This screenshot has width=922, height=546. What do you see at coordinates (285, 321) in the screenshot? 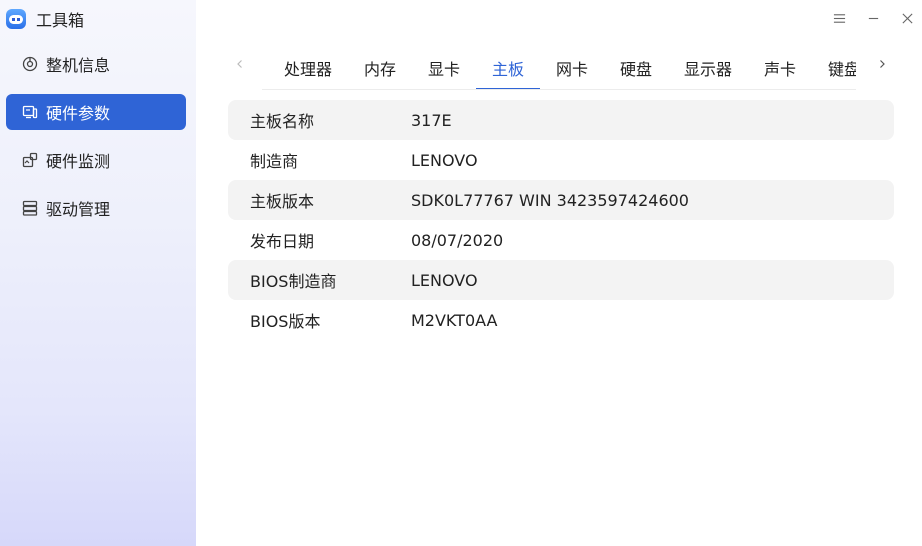
I see `row-key: BIOS版本` at bounding box center [285, 321].